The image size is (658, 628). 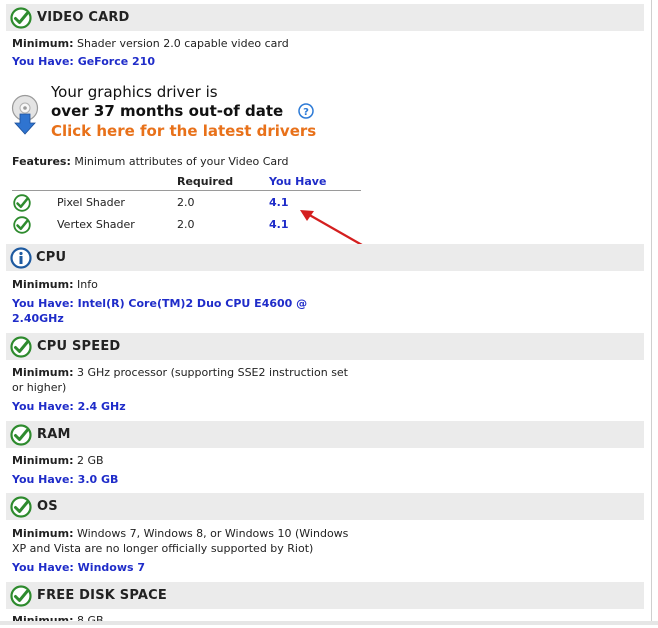 I want to click on question-mark-icon: ?, so click(x=306, y=111).